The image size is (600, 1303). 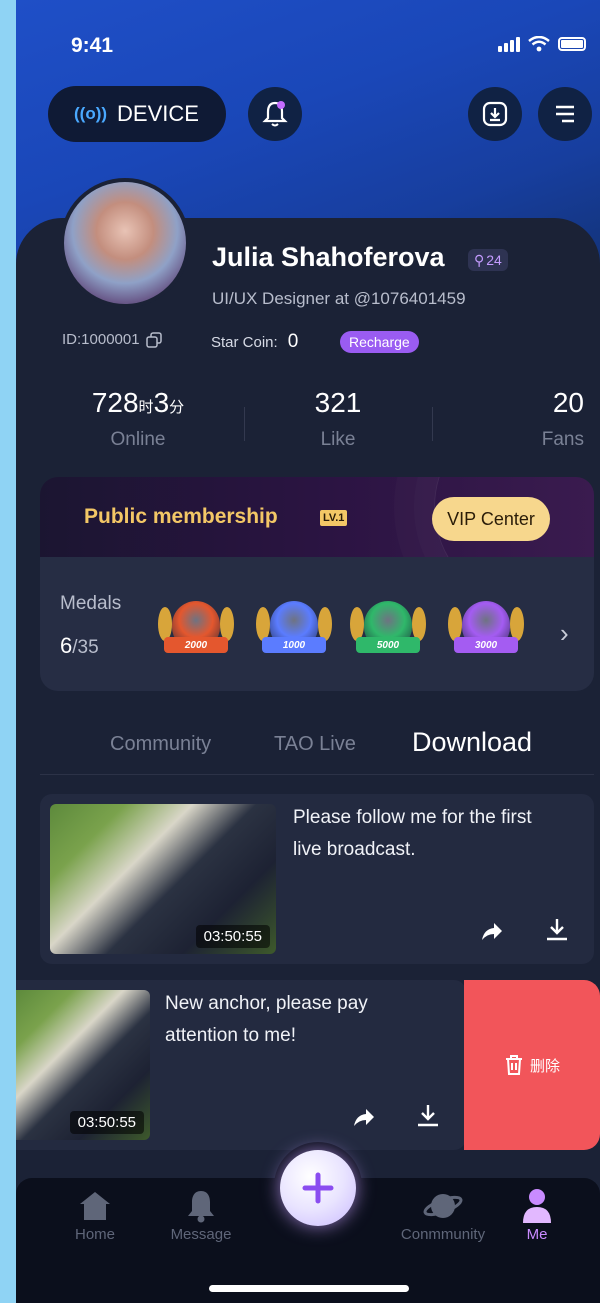 What do you see at coordinates (201, 1234) in the screenshot?
I see `tab-message-label: Message` at bounding box center [201, 1234].